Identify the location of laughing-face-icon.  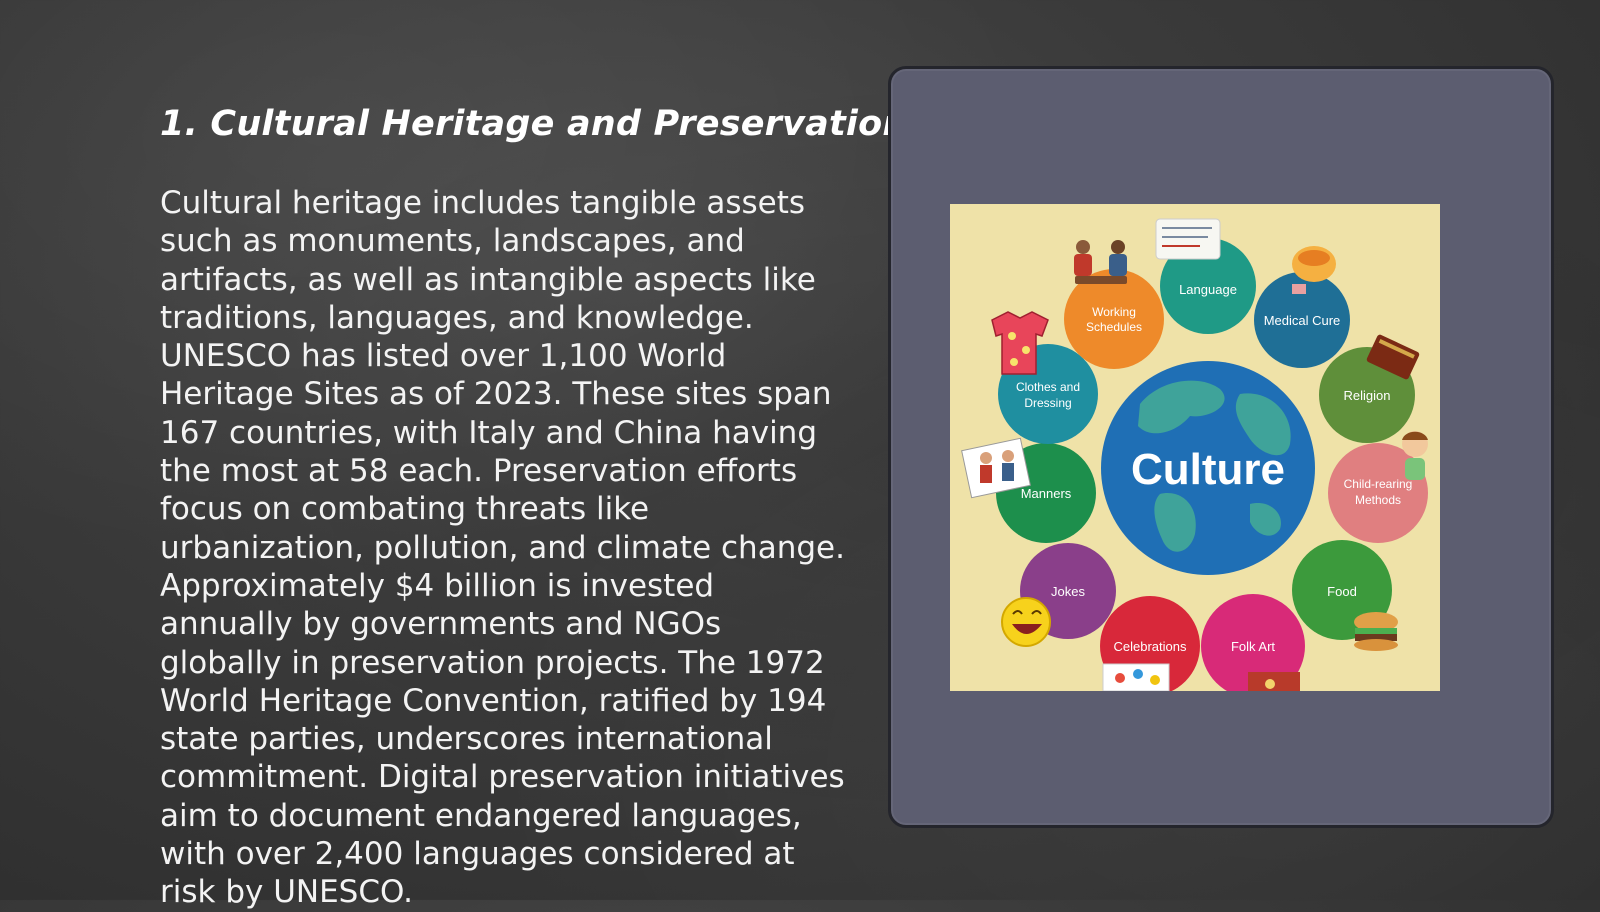
(1026, 622).